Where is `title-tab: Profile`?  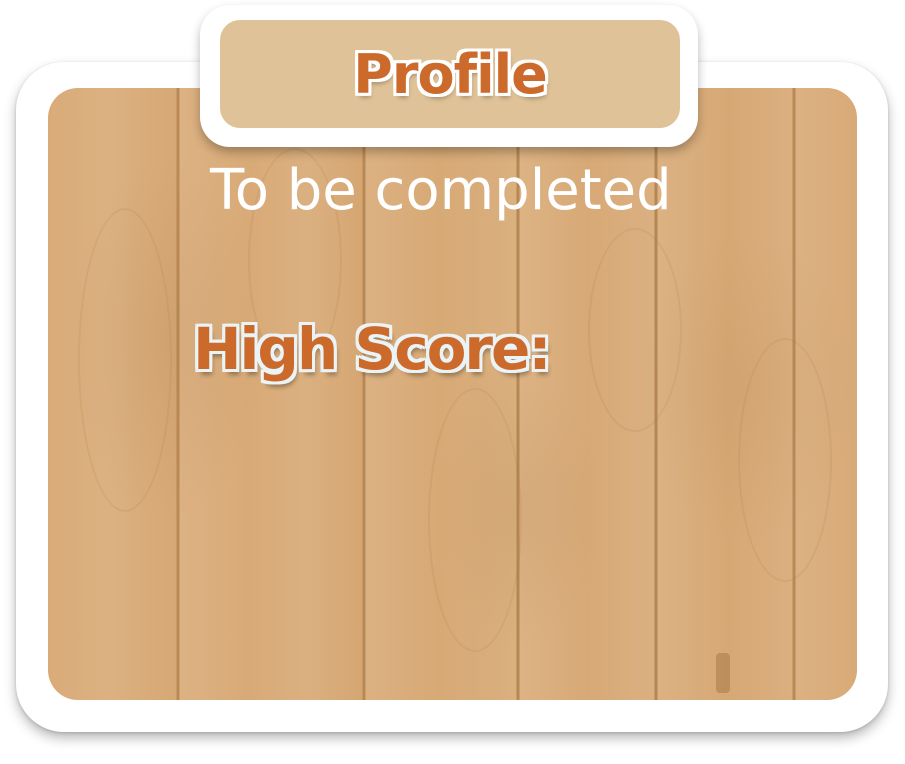
title-tab: Profile is located at coordinates (449, 76).